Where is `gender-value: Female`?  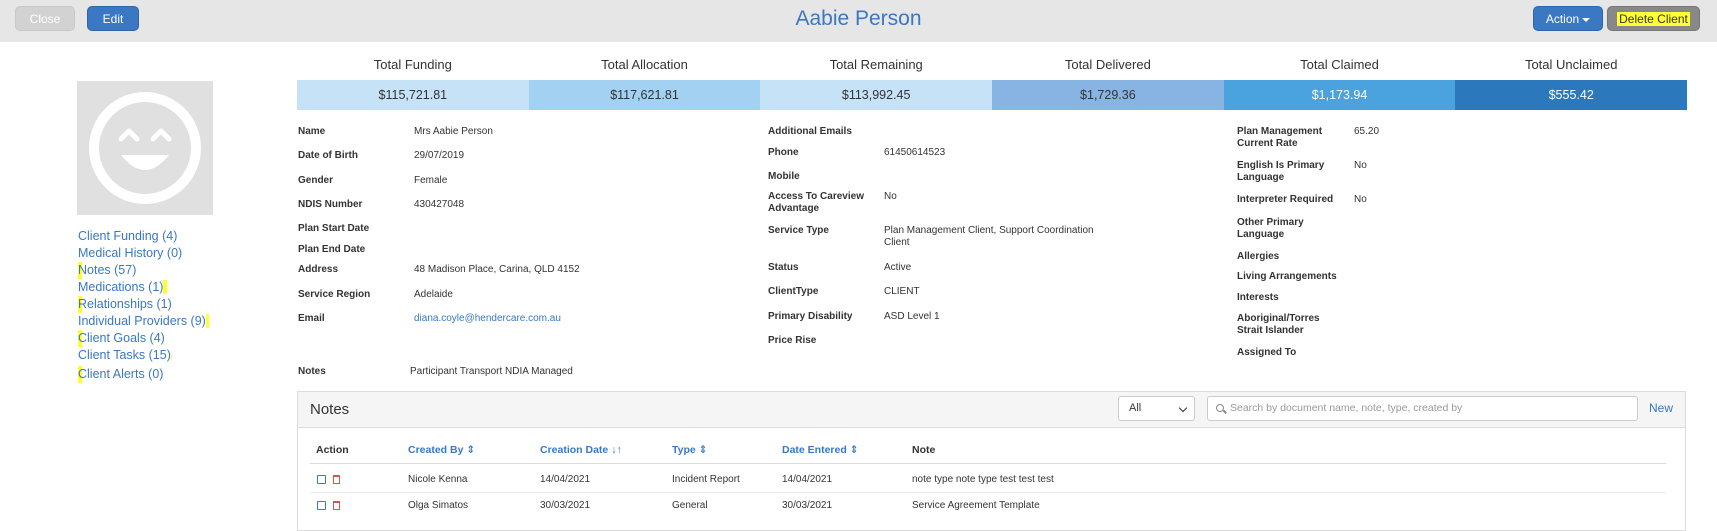 gender-value: Female is located at coordinates (431, 180).